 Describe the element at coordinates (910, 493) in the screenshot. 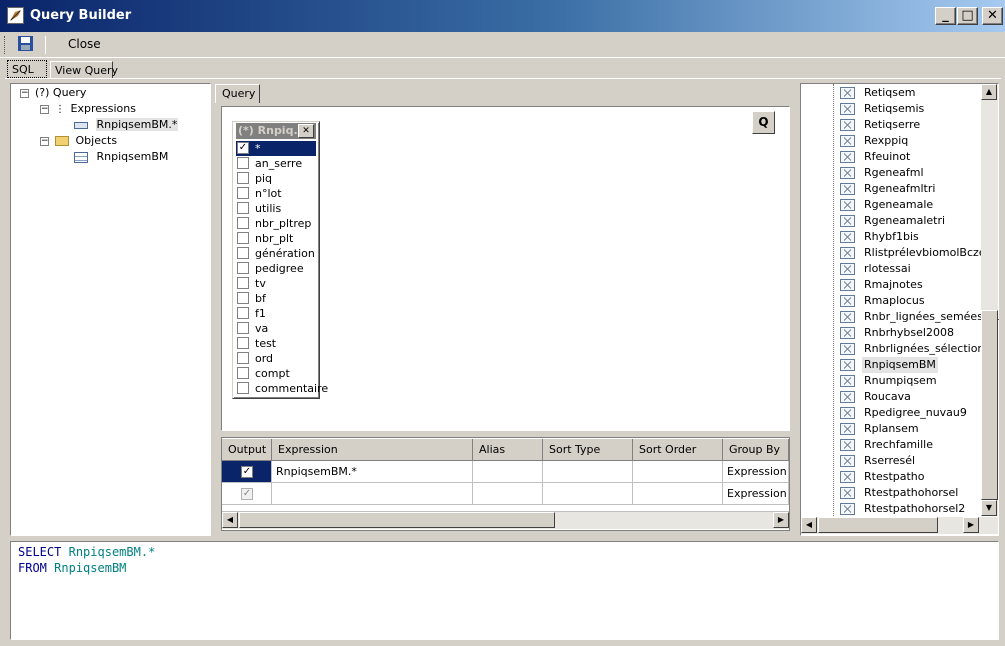

I see `object-item: Rtestpathohorsel` at that location.